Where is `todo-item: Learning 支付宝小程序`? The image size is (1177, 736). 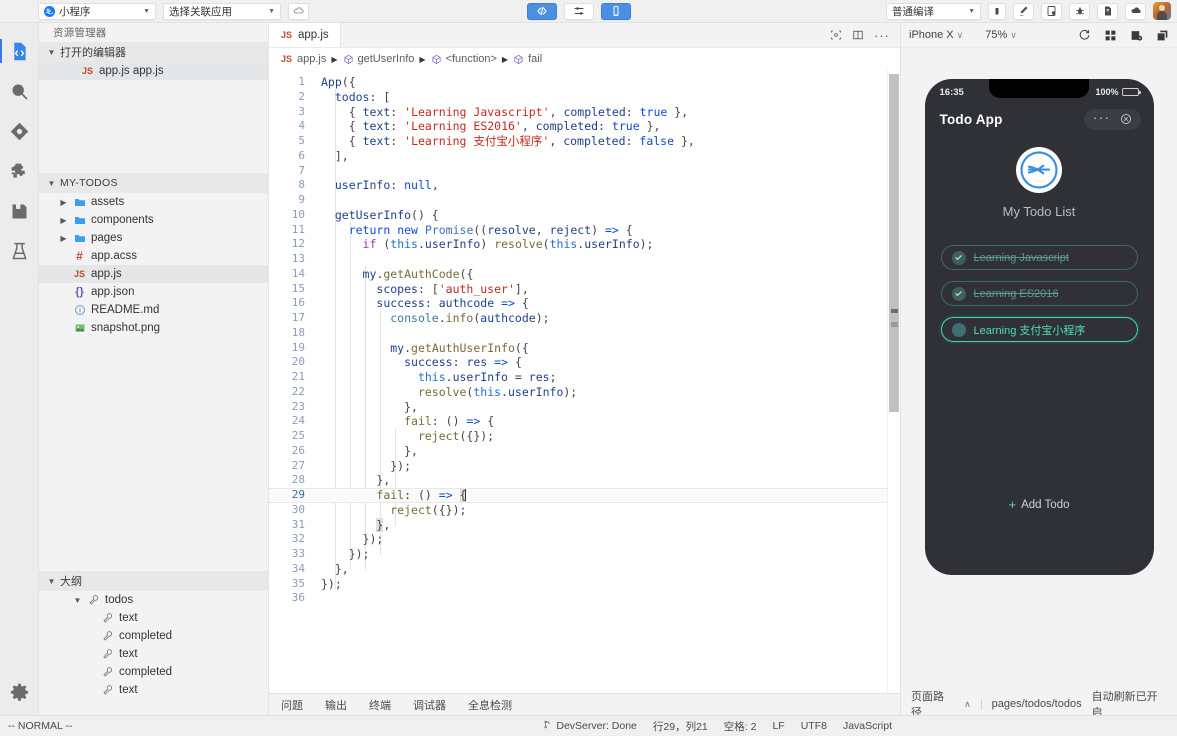
todo-item: Learning 支付宝小程序 is located at coordinates (1039, 329).